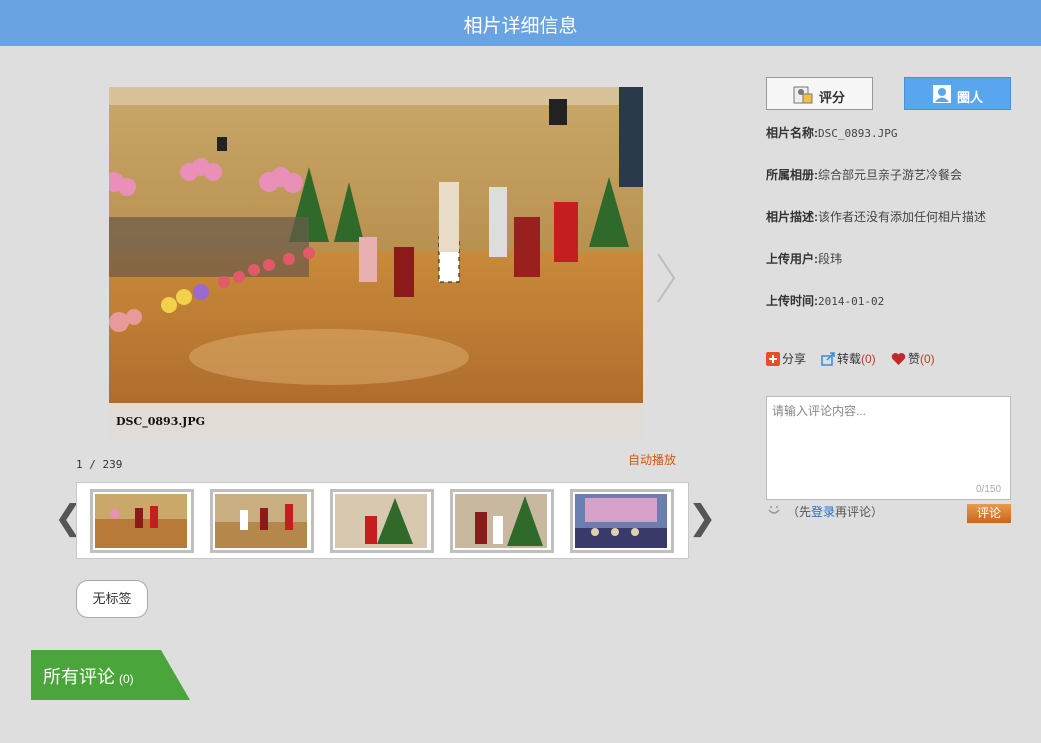 The width and height of the screenshot is (1041, 743). What do you see at coordinates (803, 95) in the screenshot?
I see `rate-icon` at bounding box center [803, 95].